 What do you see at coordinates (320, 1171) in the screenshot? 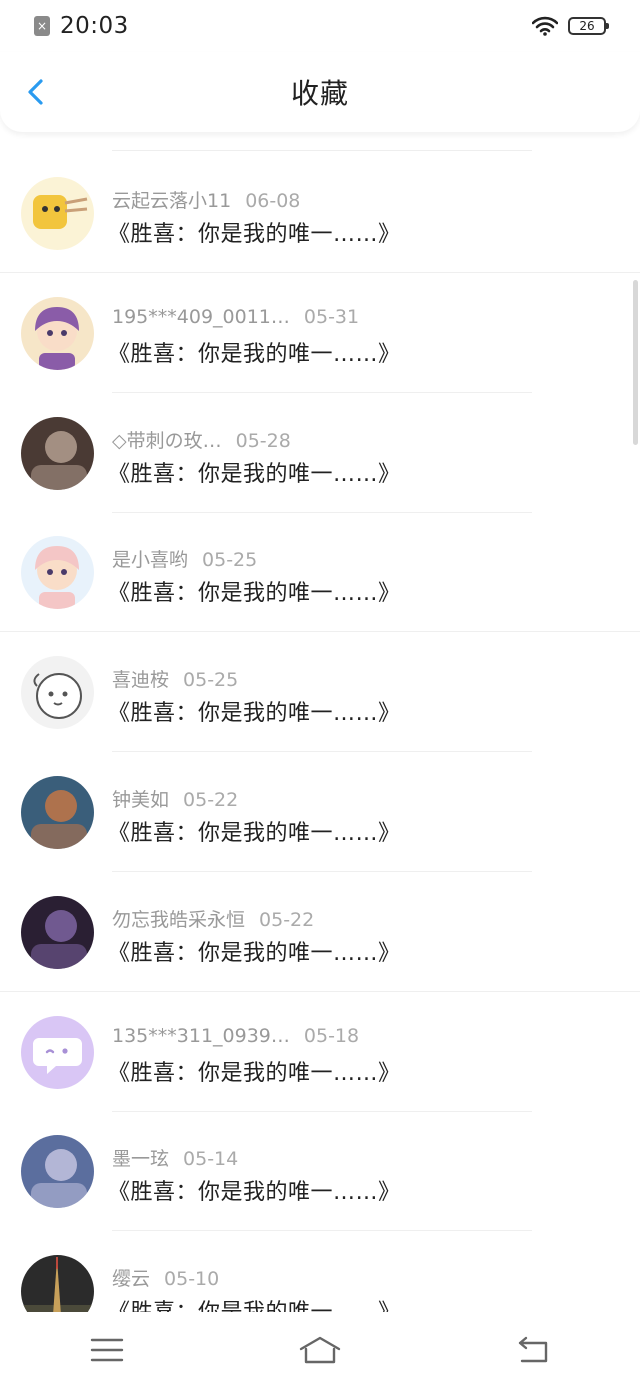
I see `list-item: 墨一玹 05-14 《胜喜：你是我的唯一……》` at bounding box center [320, 1171].